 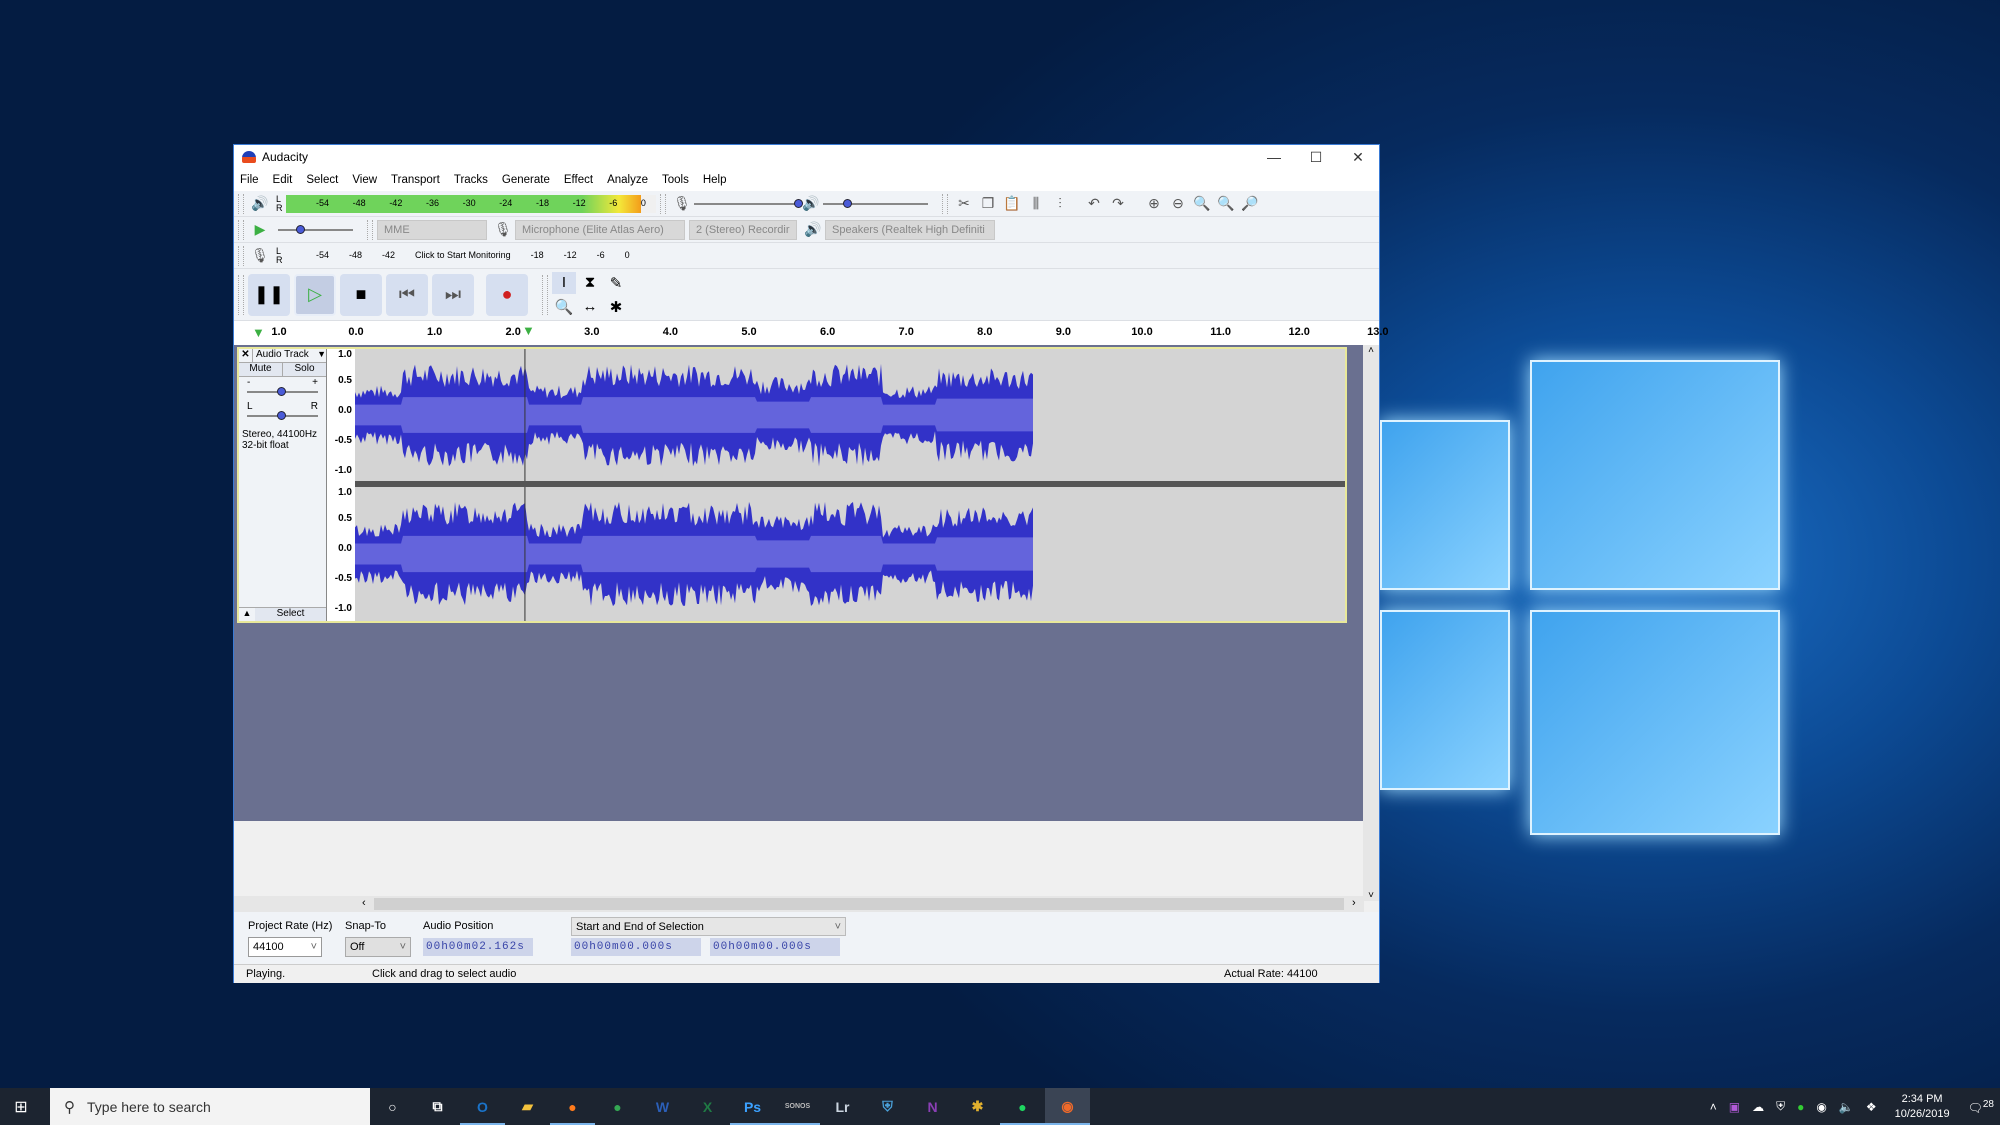 I want to click on excel-icon: X, so click(x=707, y=1106).